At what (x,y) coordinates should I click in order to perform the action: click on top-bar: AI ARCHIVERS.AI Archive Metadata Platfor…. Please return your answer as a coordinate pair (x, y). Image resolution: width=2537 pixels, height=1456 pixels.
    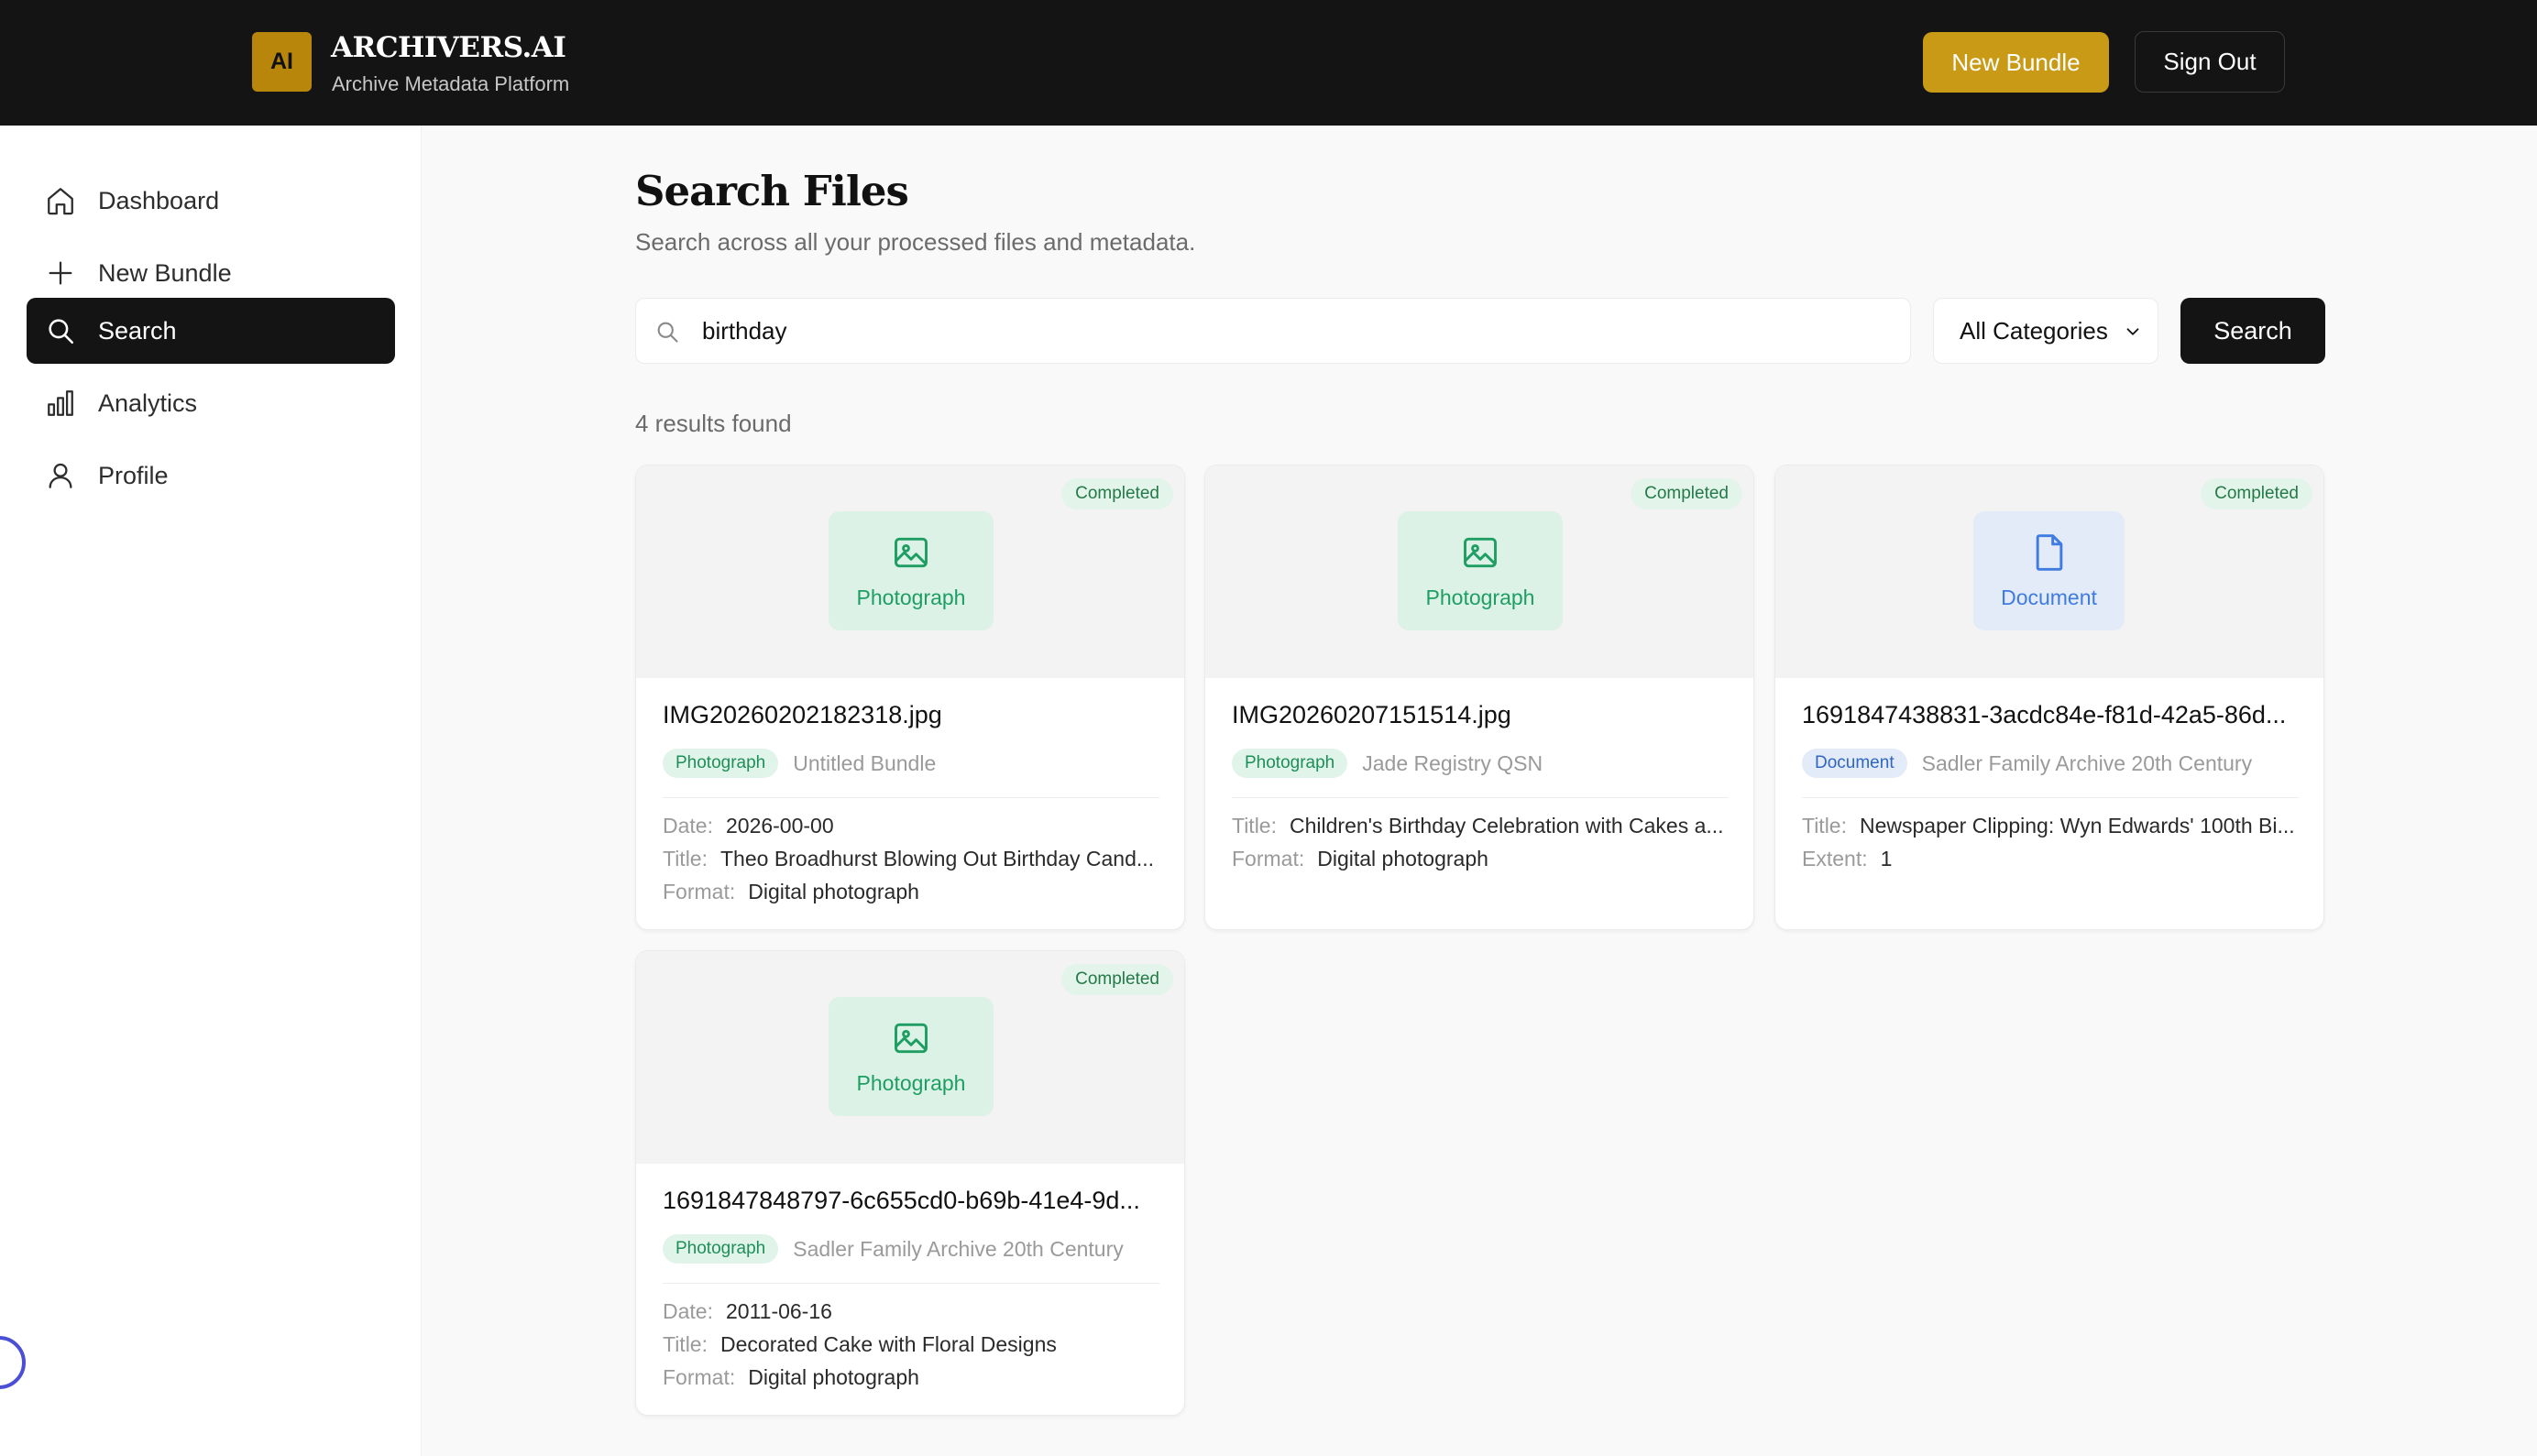
    Looking at the image, I should click on (1268, 63).